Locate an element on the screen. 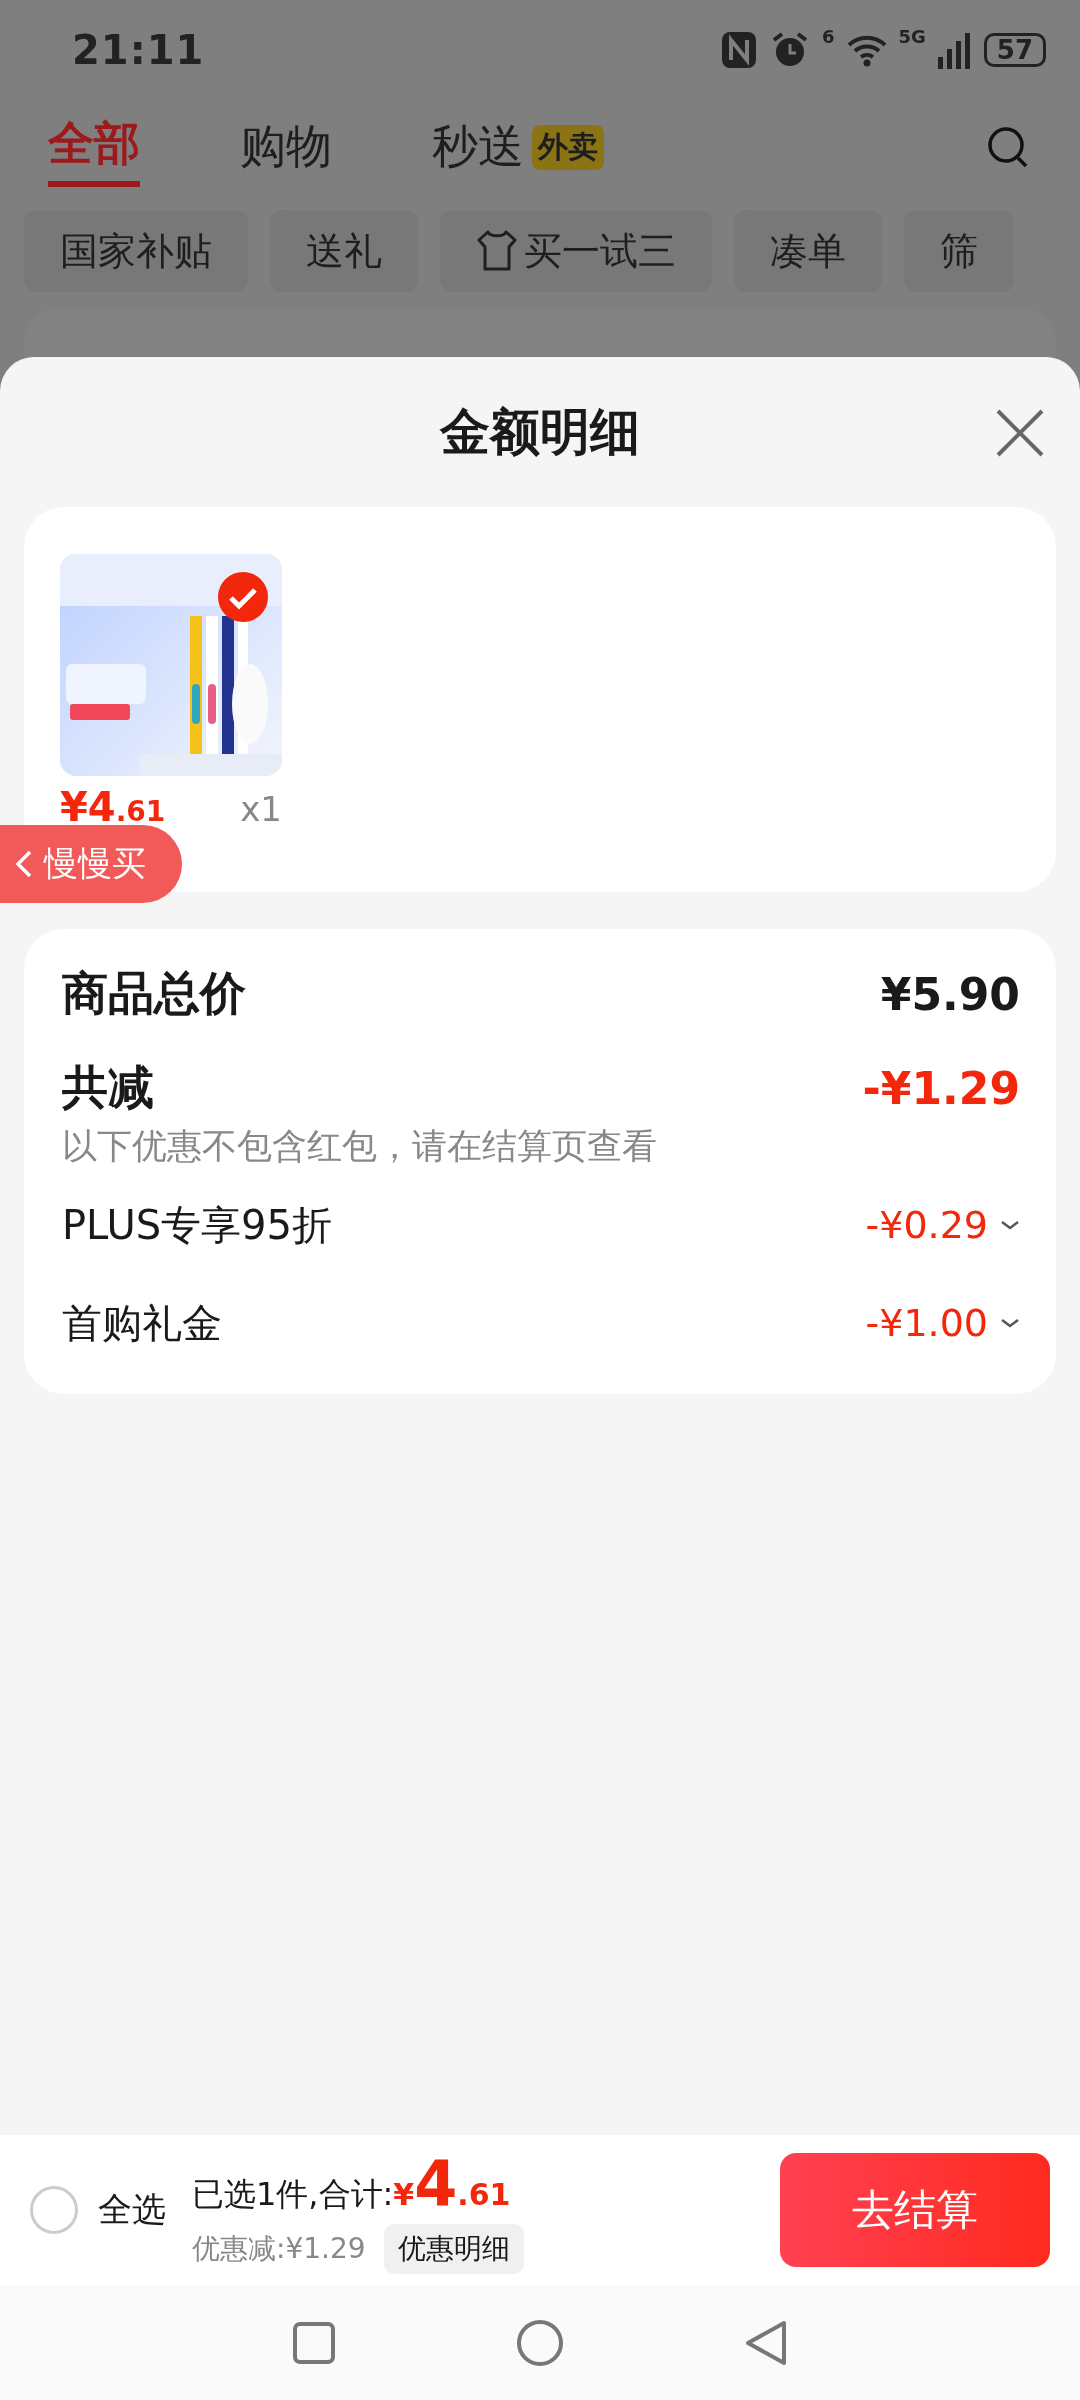 The width and height of the screenshot is (1080, 2400). discount-label: 首购礼金 is located at coordinates (142, 1323).